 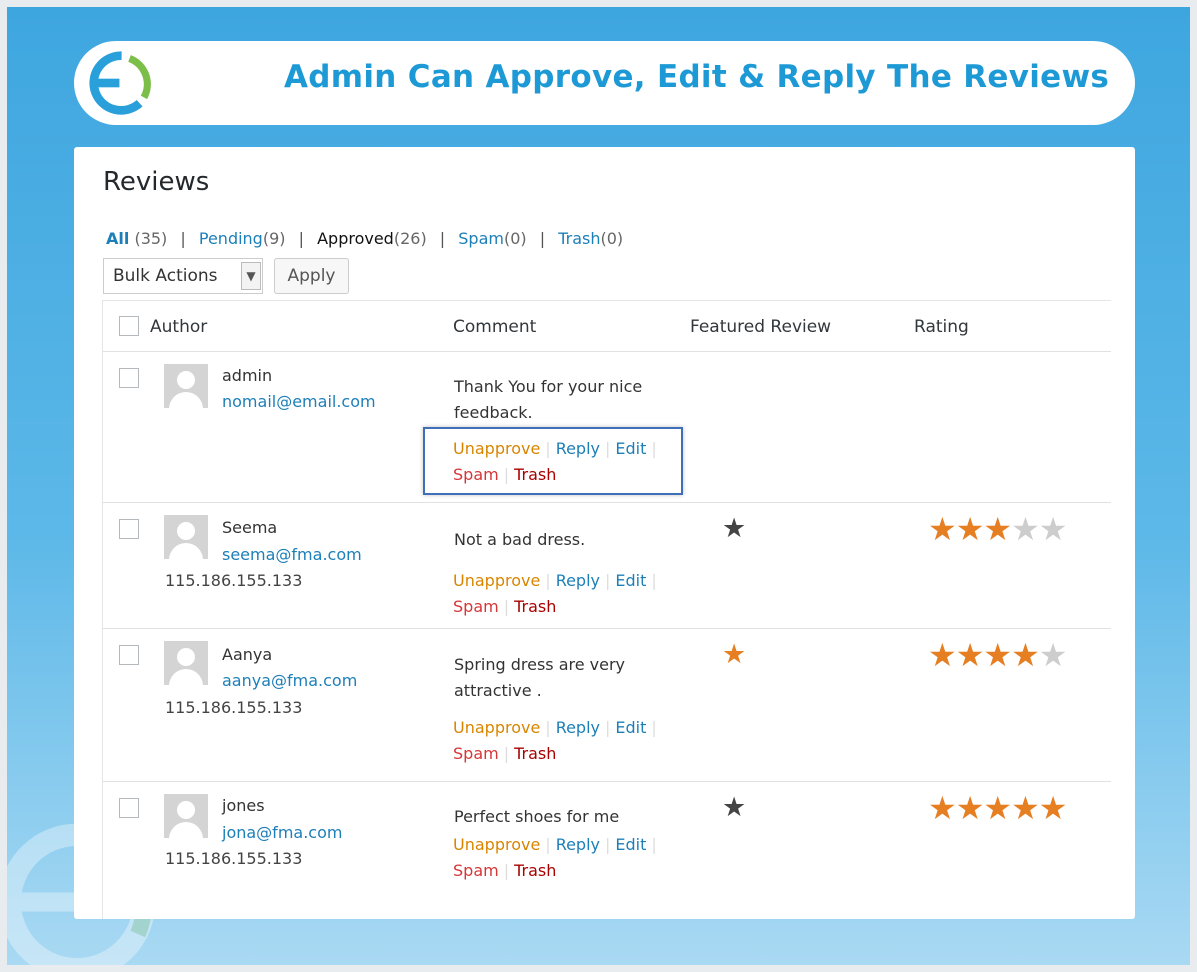 What do you see at coordinates (129, 326) in the screenshot?
I see `select-all-checkbox` at bounding box center [129, 326].